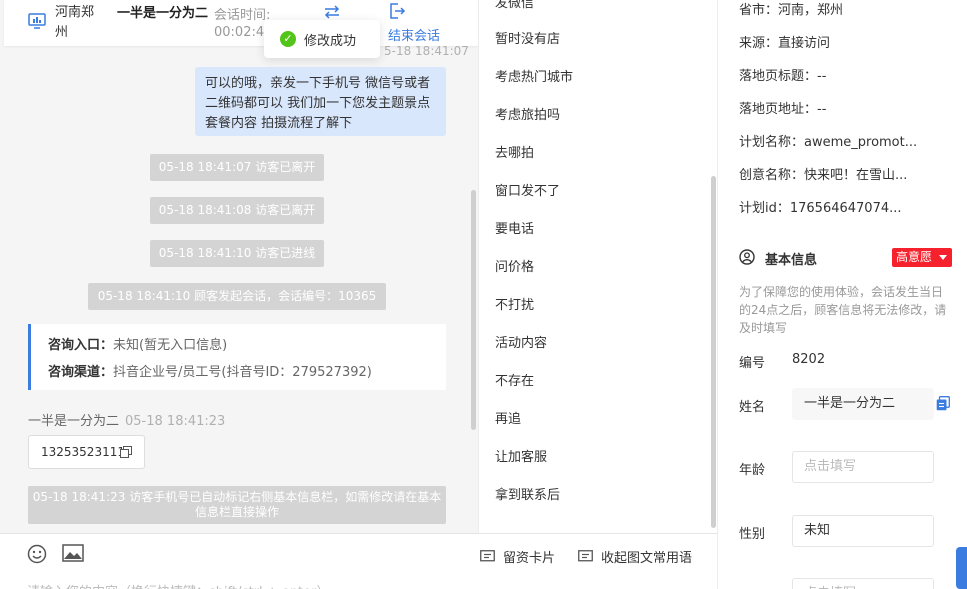 The width and height of the screenshot is (967, 589). Describe the element at coordinates (527, 37) in the screenshot. I see `quick-reply-item: 暂时没有店` at that location.